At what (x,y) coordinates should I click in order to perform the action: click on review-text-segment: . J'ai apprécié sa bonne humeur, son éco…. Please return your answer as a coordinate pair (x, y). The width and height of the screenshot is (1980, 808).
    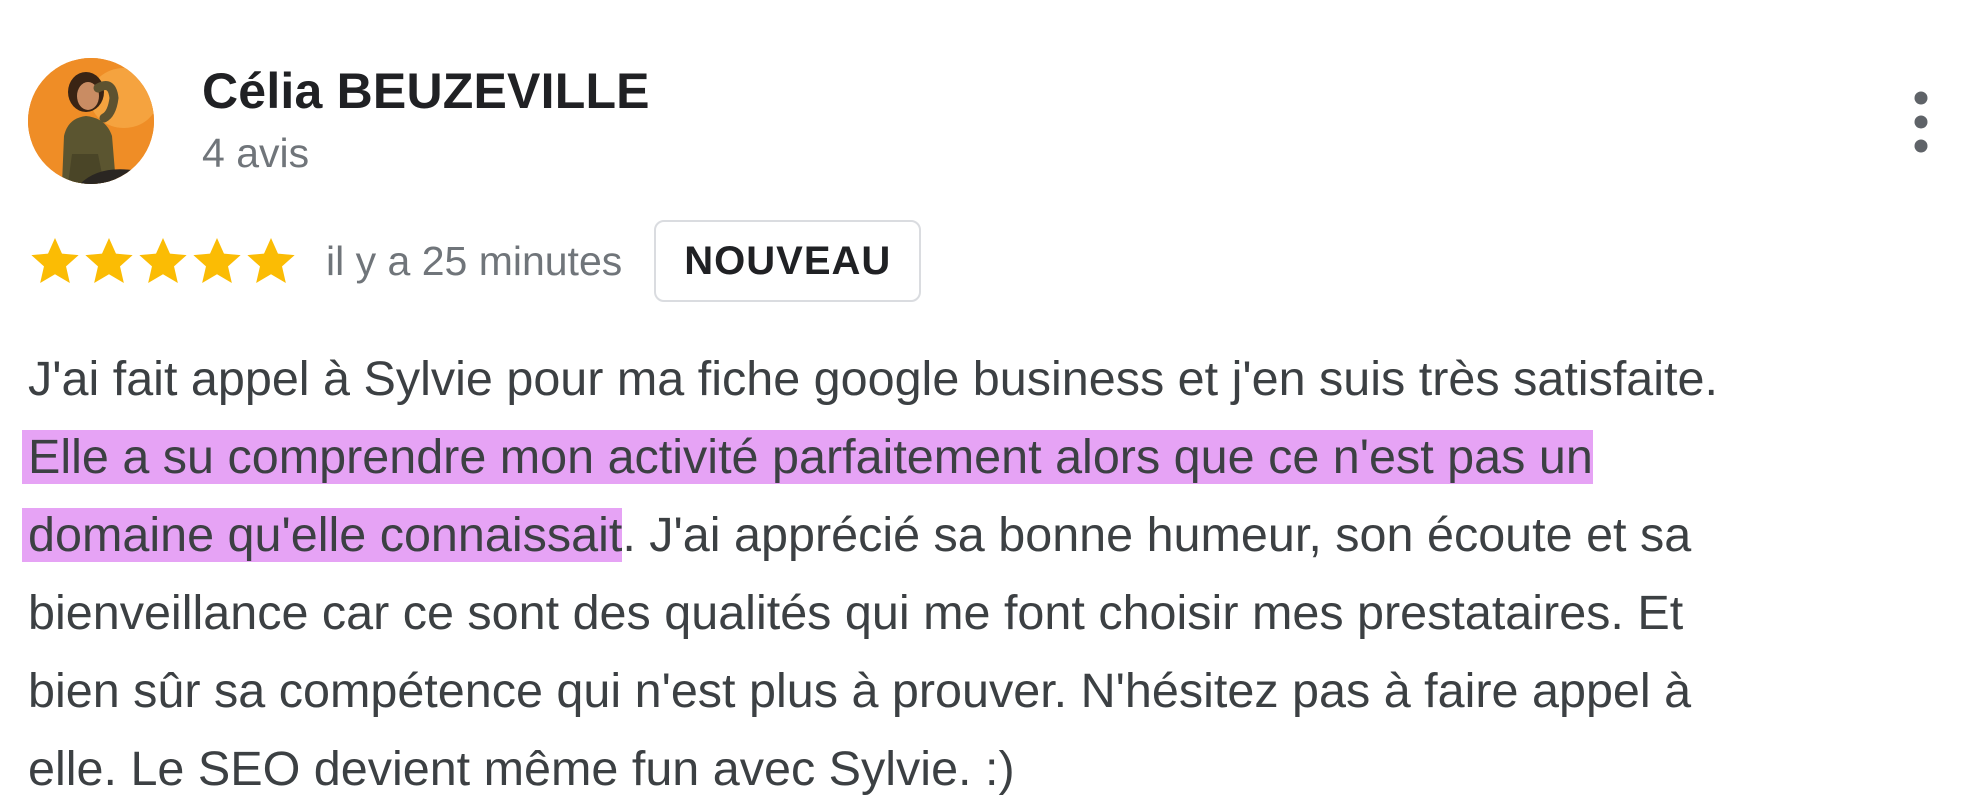
    Looking at the image, I should click on (1157, 535).